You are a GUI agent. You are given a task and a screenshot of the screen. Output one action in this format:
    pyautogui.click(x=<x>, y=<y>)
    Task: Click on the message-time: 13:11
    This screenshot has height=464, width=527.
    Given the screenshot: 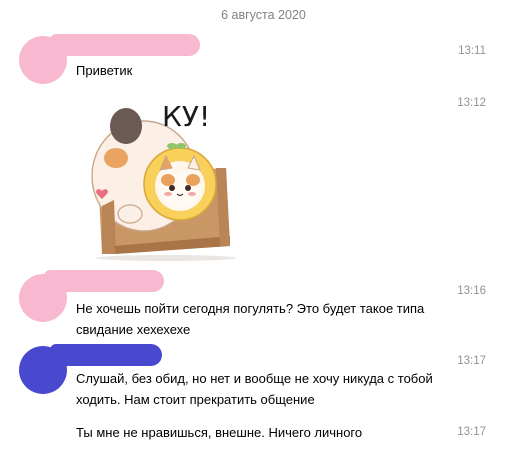 What is the action you would take?
    pyautogui.click(x=472, y=51)
    